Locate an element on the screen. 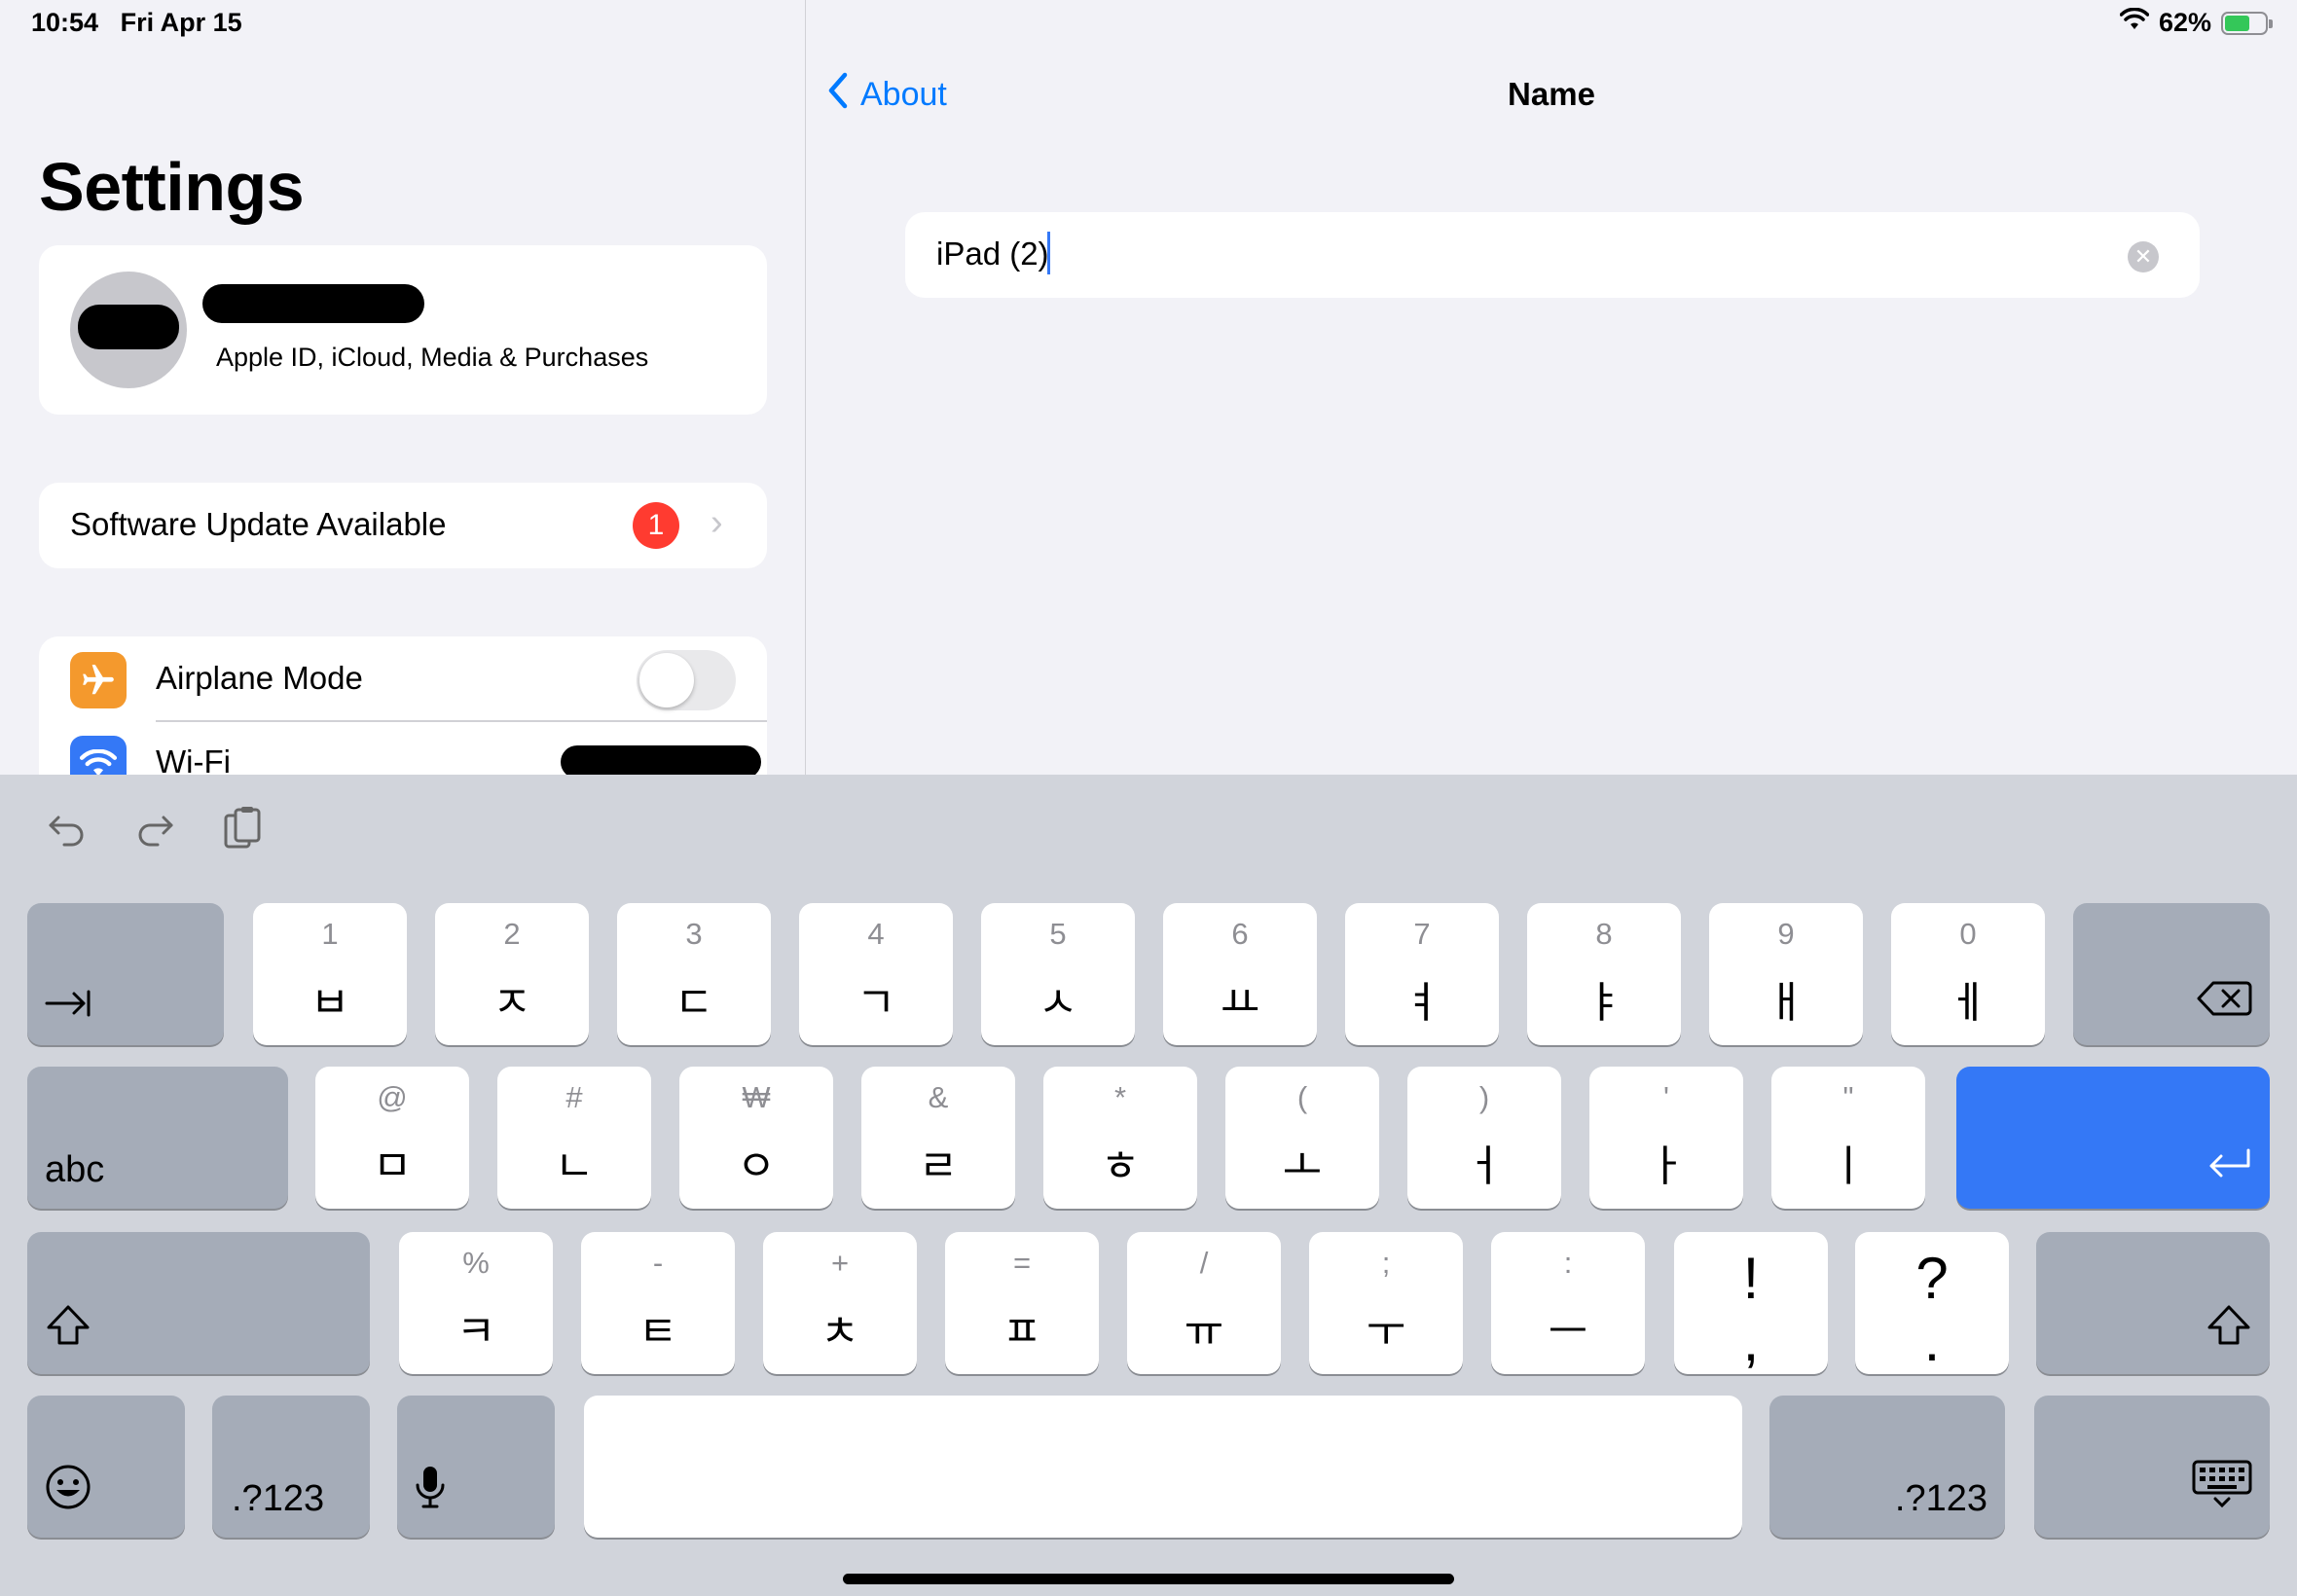 This screenshot has height=1596, width=2297. shift-key-right is located at coordinates (2153, 1303).